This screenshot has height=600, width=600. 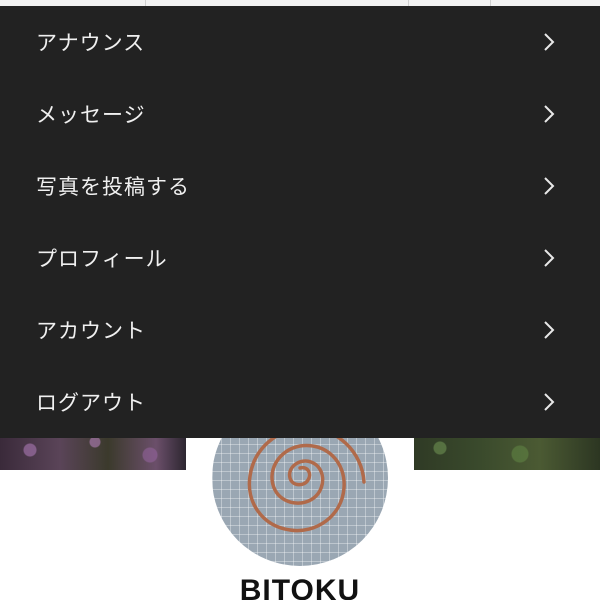 What do you see at coordinates (300, 42) in the screenshot?
I see `menu-item-announcements: アナウンス` at bounding box center [300, 42].